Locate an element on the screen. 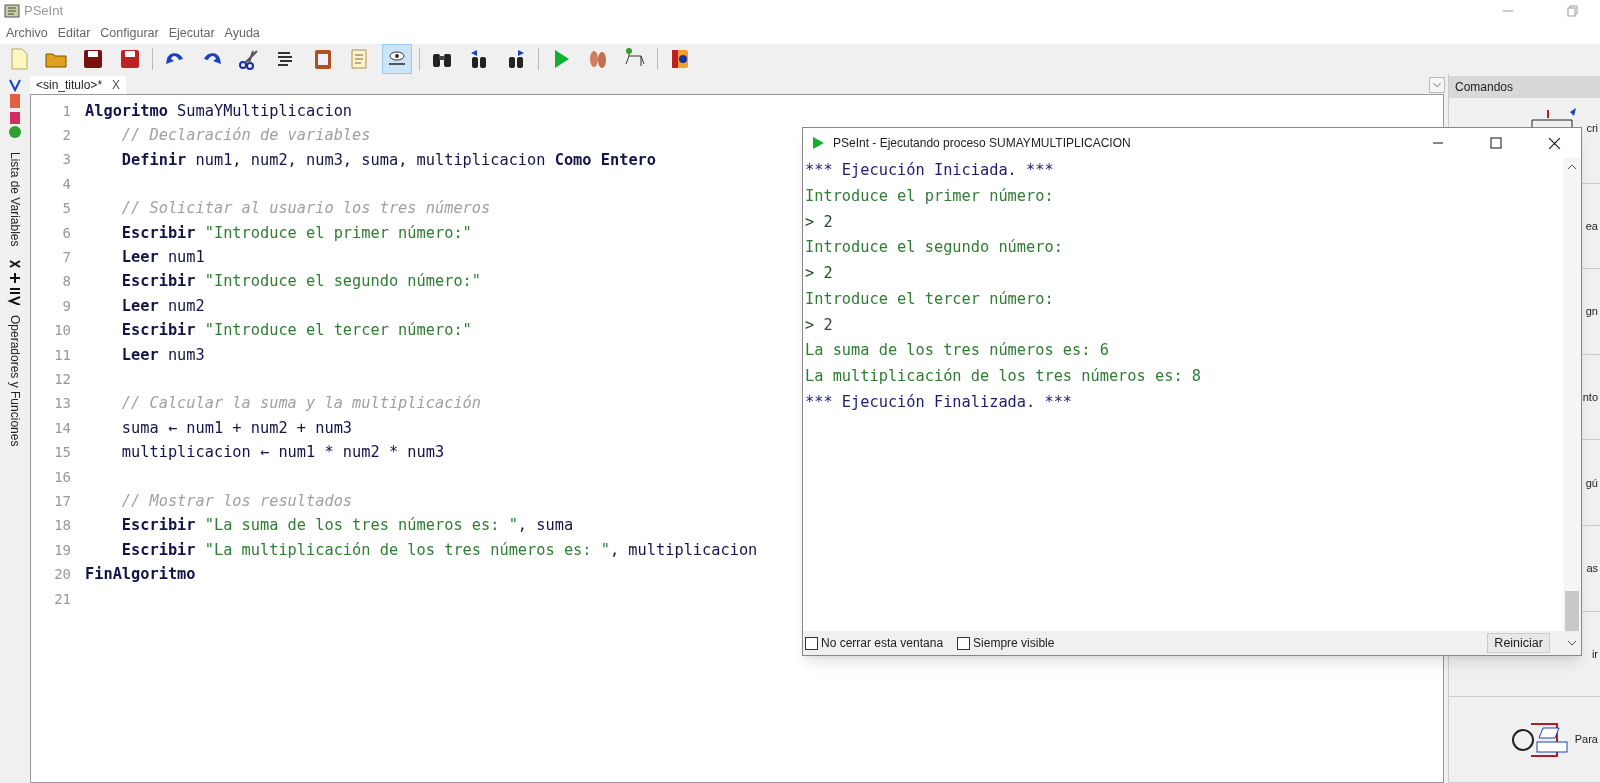  tab-close-button: X is located at coordinates (116, 85).